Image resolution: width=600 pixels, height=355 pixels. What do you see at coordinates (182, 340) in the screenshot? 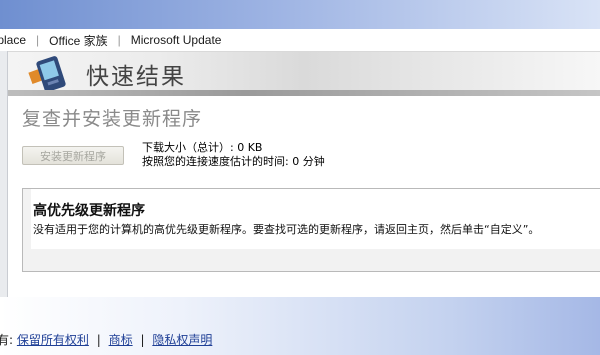
I see `footer-link-privacy: 隐私权声明` at bounding box center [182, 340].